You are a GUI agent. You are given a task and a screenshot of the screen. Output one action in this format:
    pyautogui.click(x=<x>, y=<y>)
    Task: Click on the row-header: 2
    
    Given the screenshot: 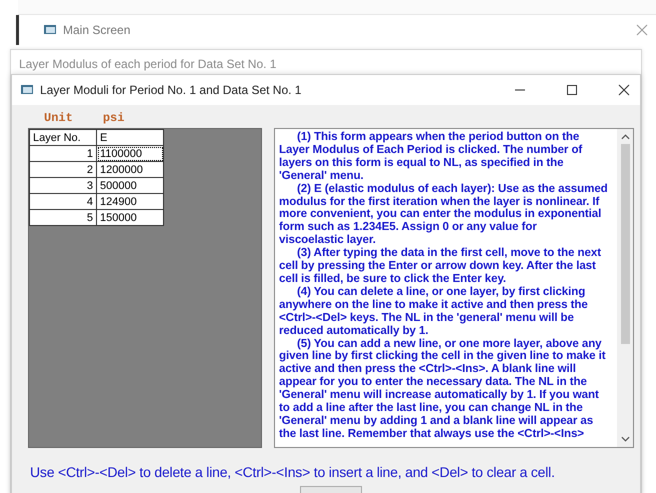 What is the action you would take?
    pyautogui.click(x=63, y=170)
    